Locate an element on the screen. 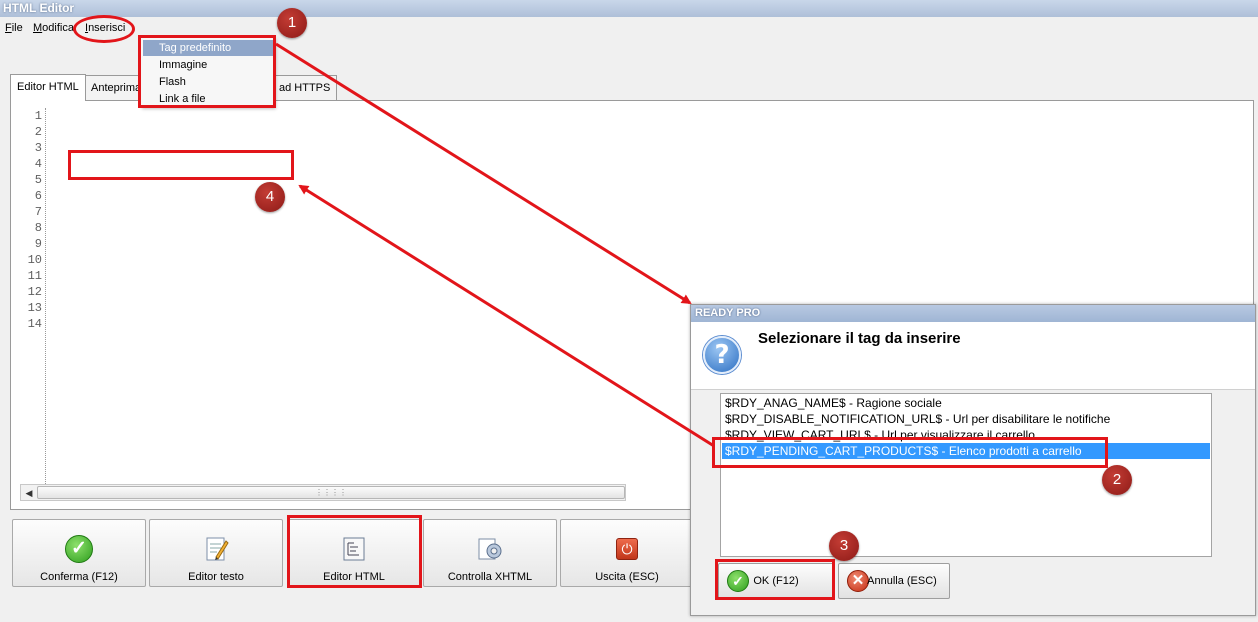 The image size is (1258, 622). line-number: 14 is located at coordinates (34, 324).